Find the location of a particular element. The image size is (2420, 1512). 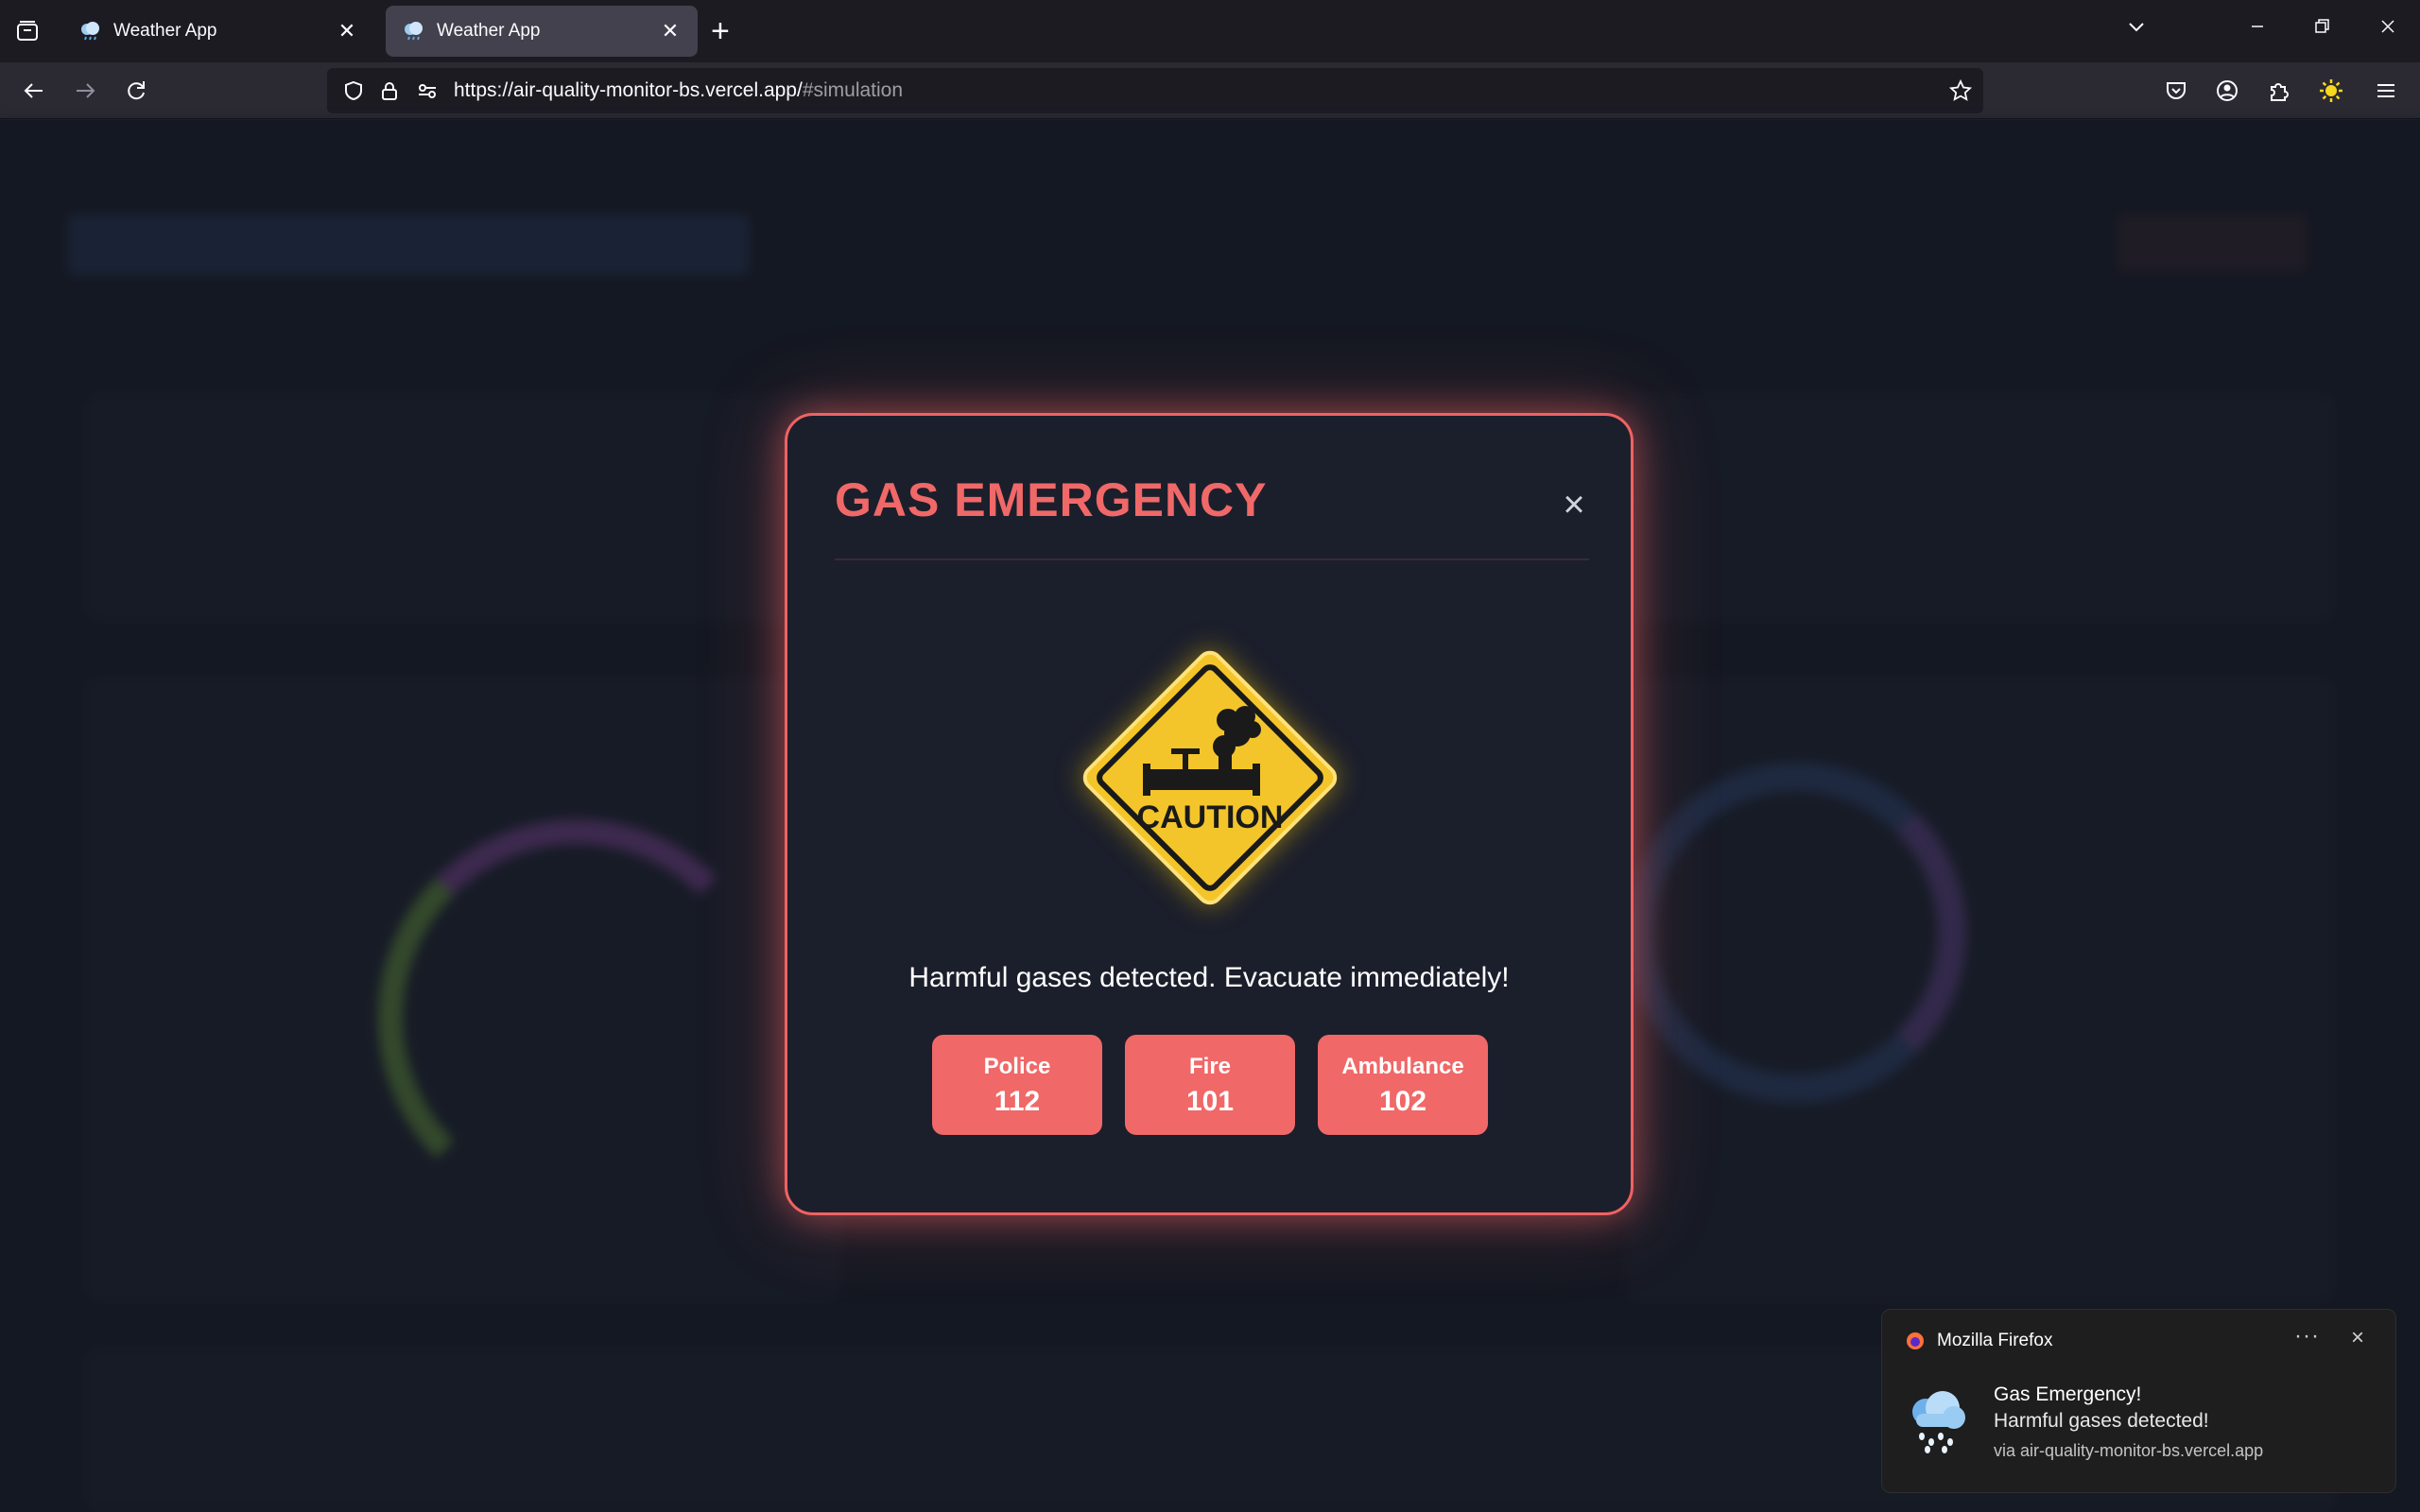

new-tab-icon: + is located at coordinates (721, 31).